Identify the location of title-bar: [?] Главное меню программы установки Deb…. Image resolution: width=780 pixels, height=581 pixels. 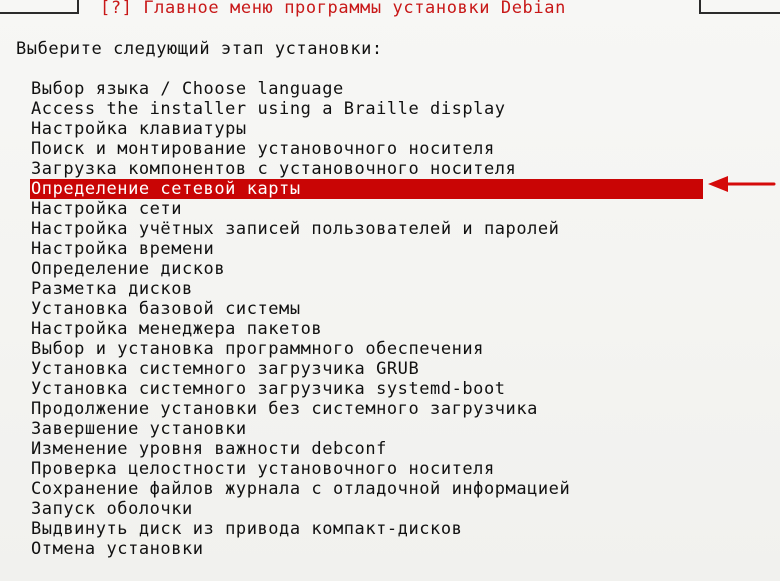
(390, 12).